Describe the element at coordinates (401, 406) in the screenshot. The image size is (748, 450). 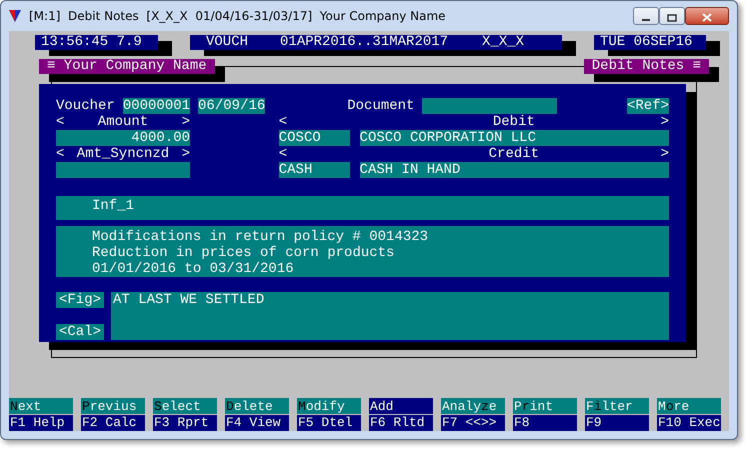
I see `function-key-button: Add` at that location.